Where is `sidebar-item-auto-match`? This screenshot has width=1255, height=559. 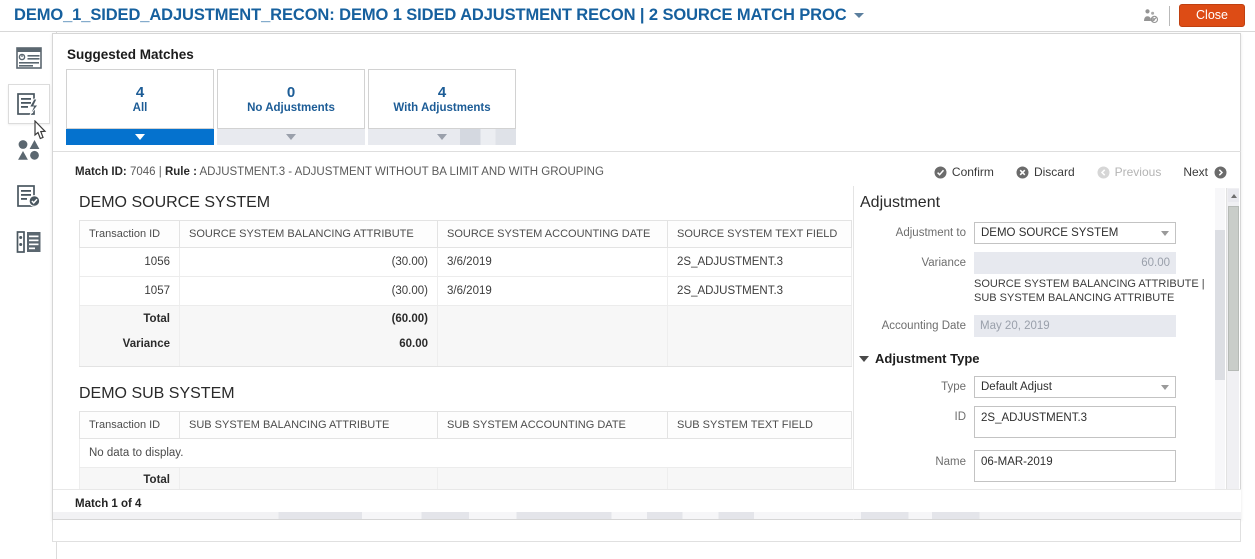
sidebar-item-auto-match is located at coordinates (29, 104).